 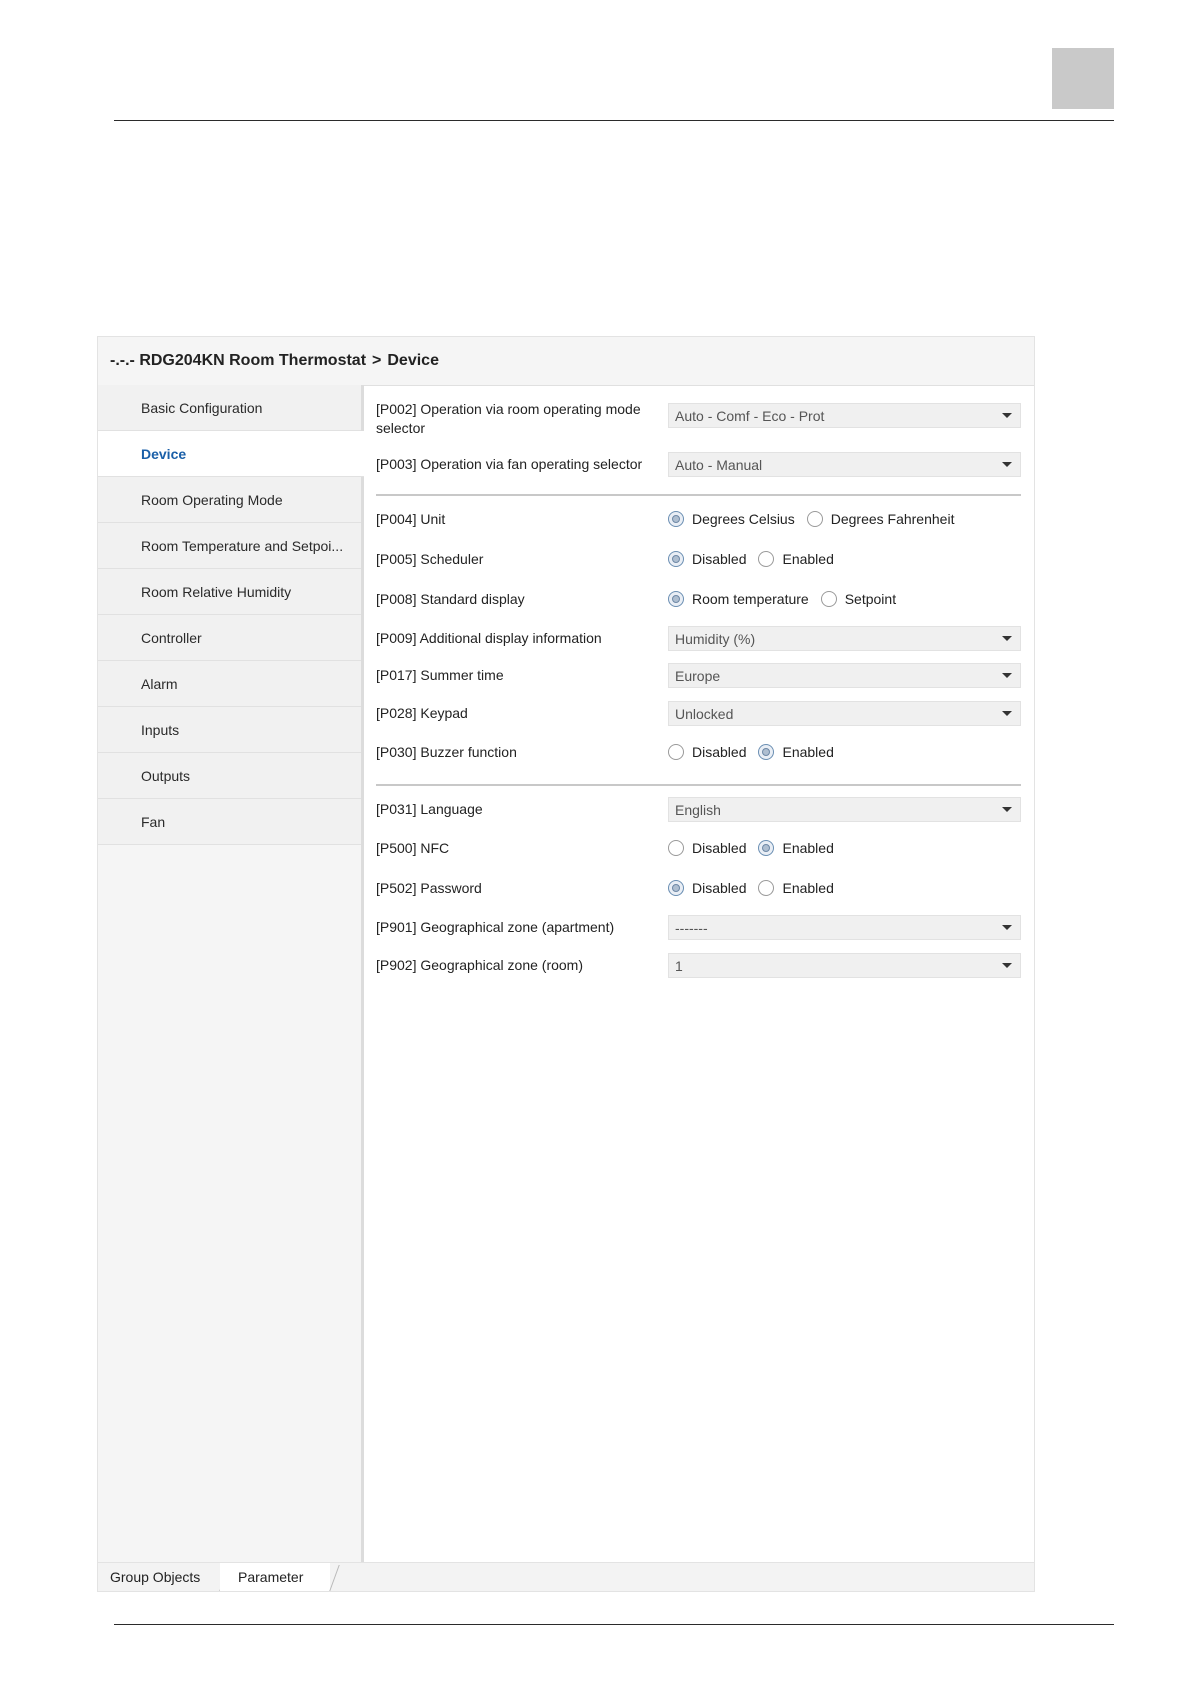 What do you see at coordinates (446, 752) in the screenshot?
I see `param-label-p030: [P030] Buzzer function` at bounding box center [446, 752].